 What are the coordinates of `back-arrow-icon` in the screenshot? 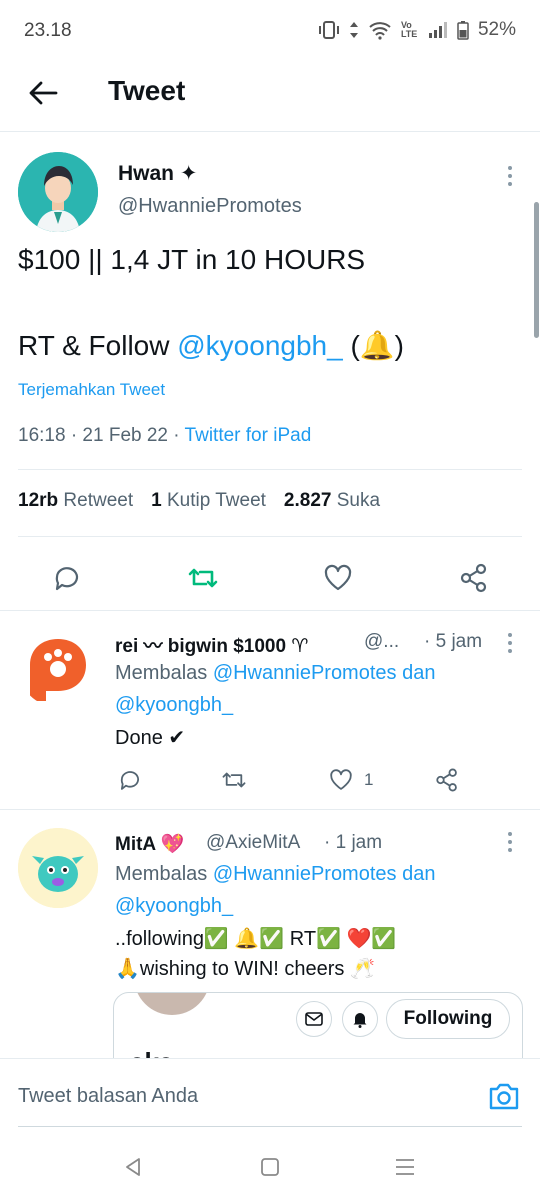 It's located at (43, 93).